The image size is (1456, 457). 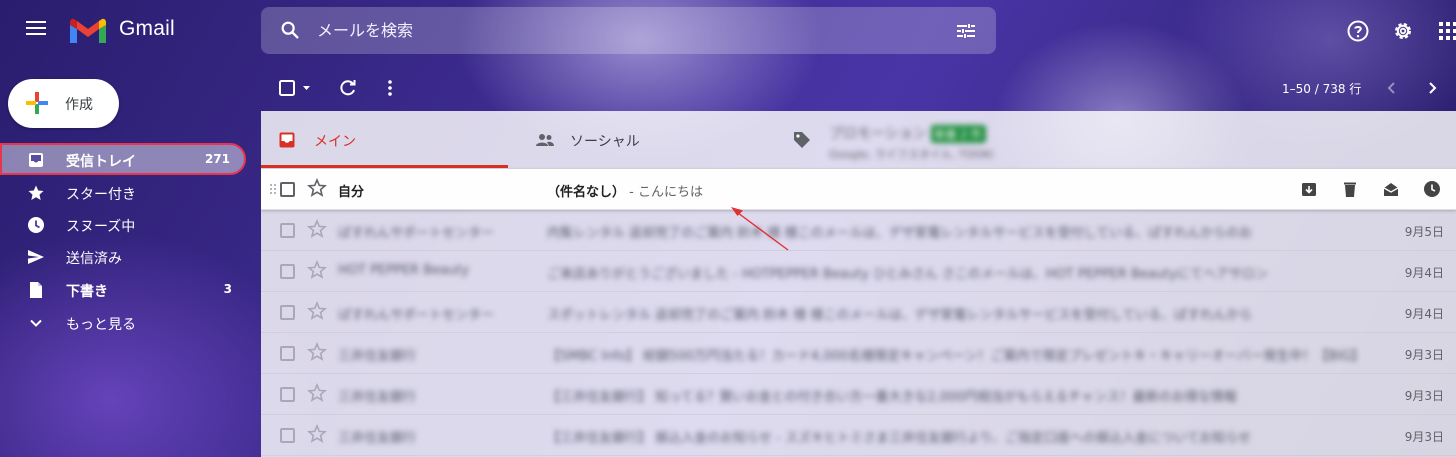 What do you see at coordinates (290, 30) in the screenshot?
I see `search-icon` at bounding box center [290, 30].